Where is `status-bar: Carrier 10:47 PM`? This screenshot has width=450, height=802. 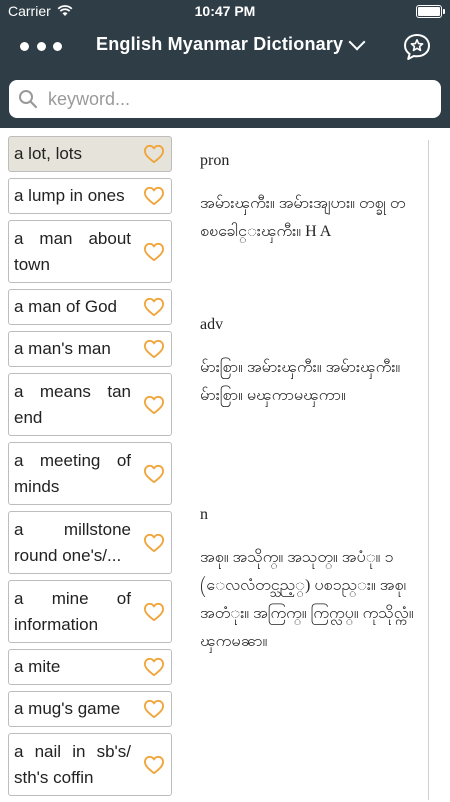
status-bar: Carrier 10:47 PM is located at coordinates (225, 11).